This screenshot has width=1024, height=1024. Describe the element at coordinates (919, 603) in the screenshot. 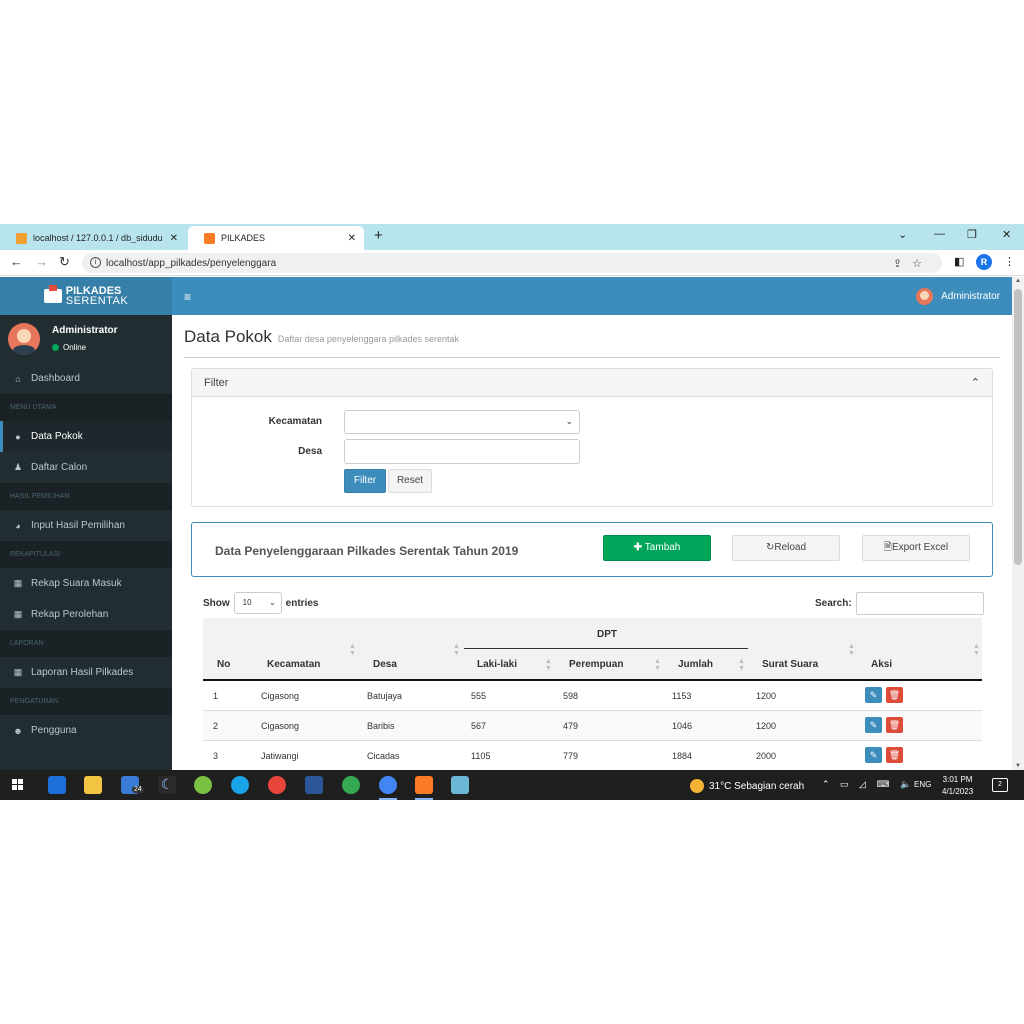

I see `search-input` at that location.